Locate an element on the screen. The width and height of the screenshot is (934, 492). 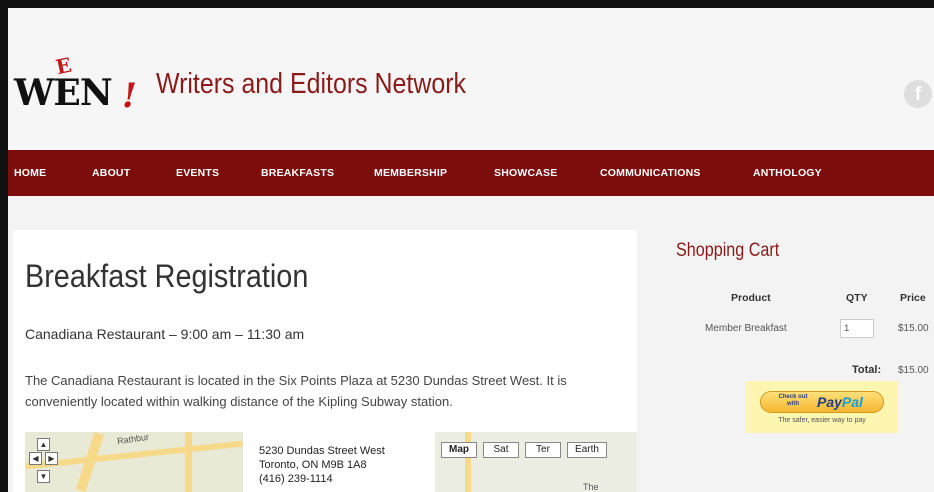
nav-events: EVENTS is located at coordinates (197, 173).